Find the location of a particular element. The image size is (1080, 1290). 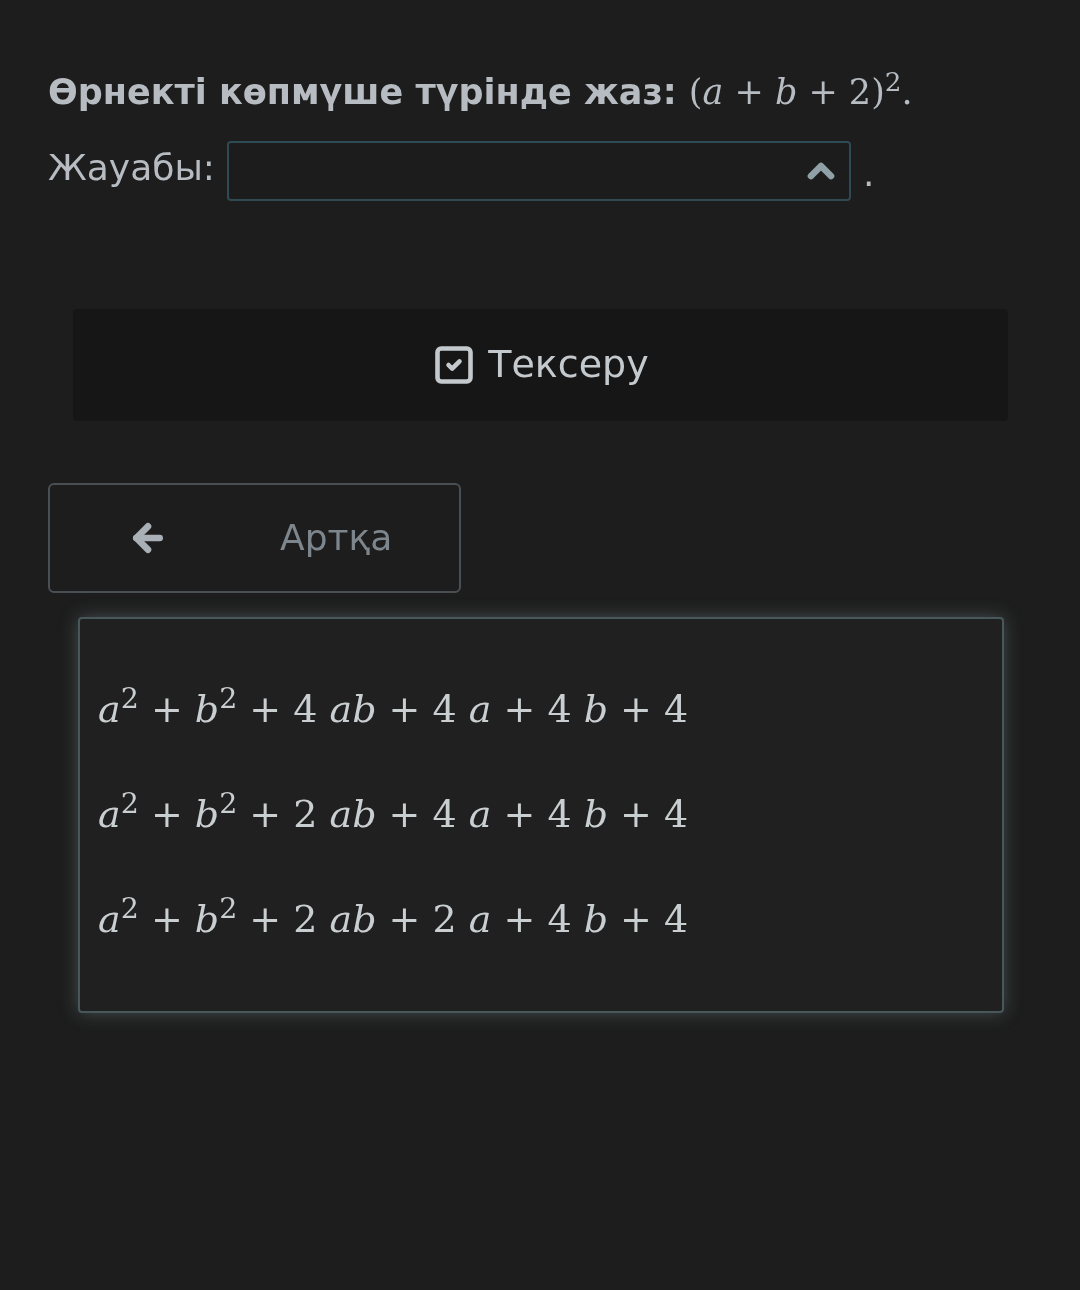

answer-dropdown is located at coordinates (538, 170).